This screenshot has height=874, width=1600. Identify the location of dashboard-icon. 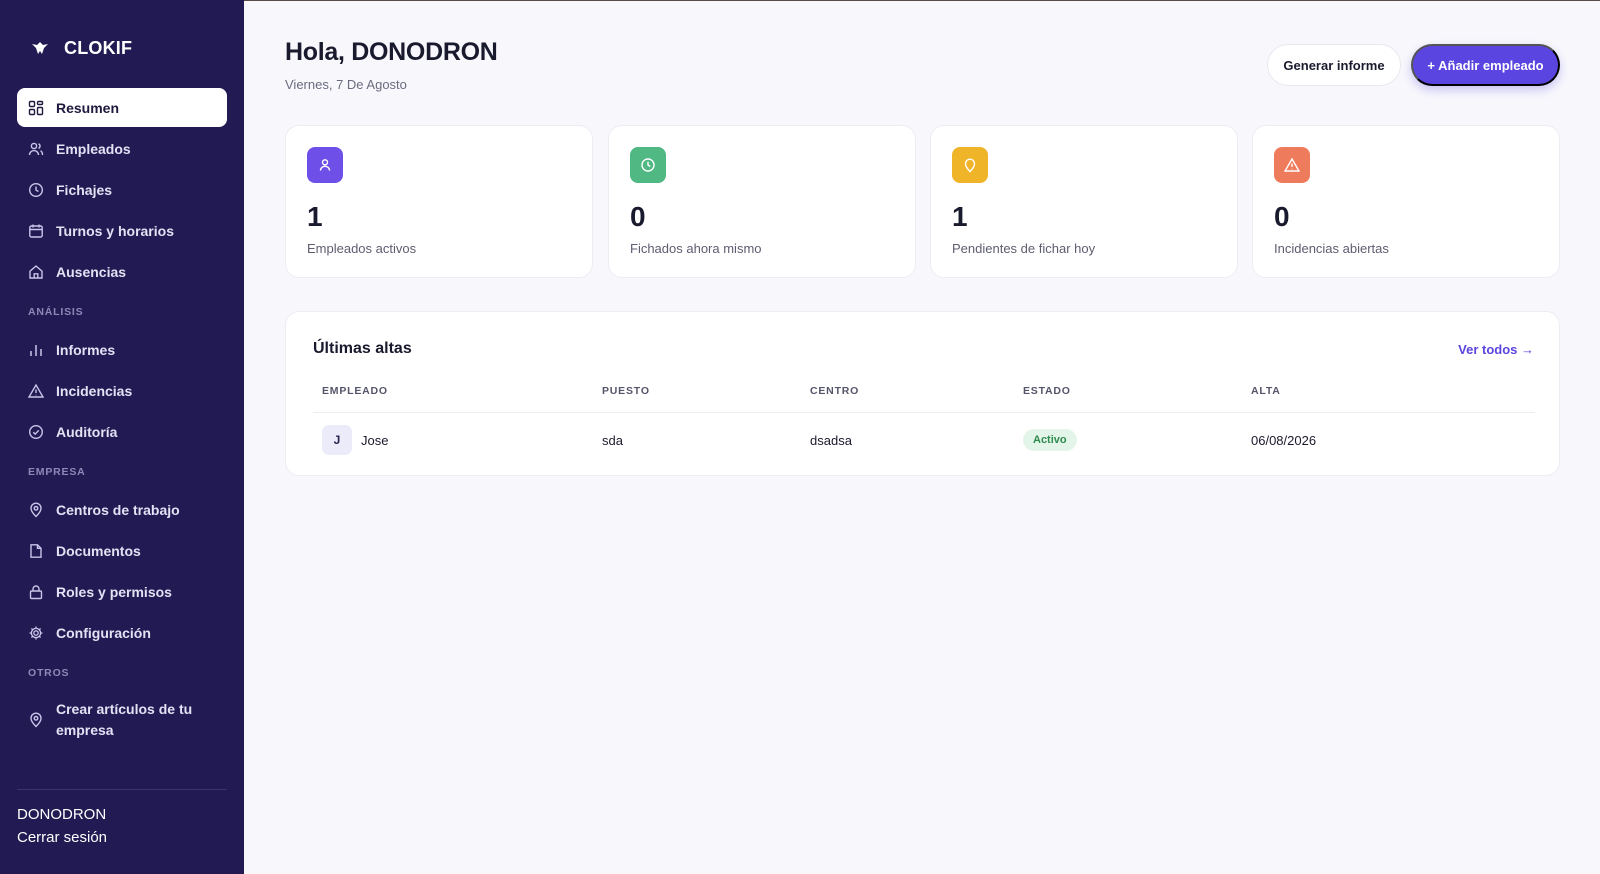
(36, 108).